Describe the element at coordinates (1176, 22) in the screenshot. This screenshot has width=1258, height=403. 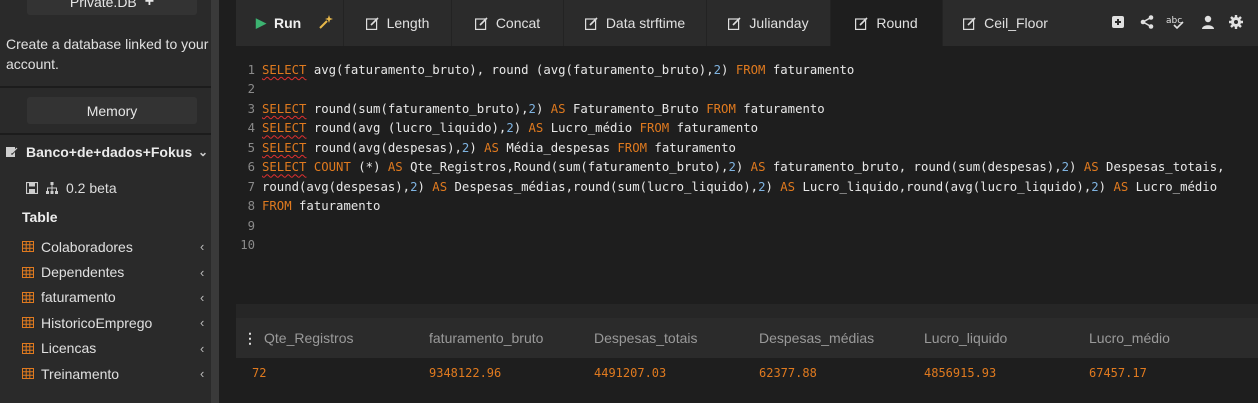
I see `spellcheck-icon: abc` at that location.